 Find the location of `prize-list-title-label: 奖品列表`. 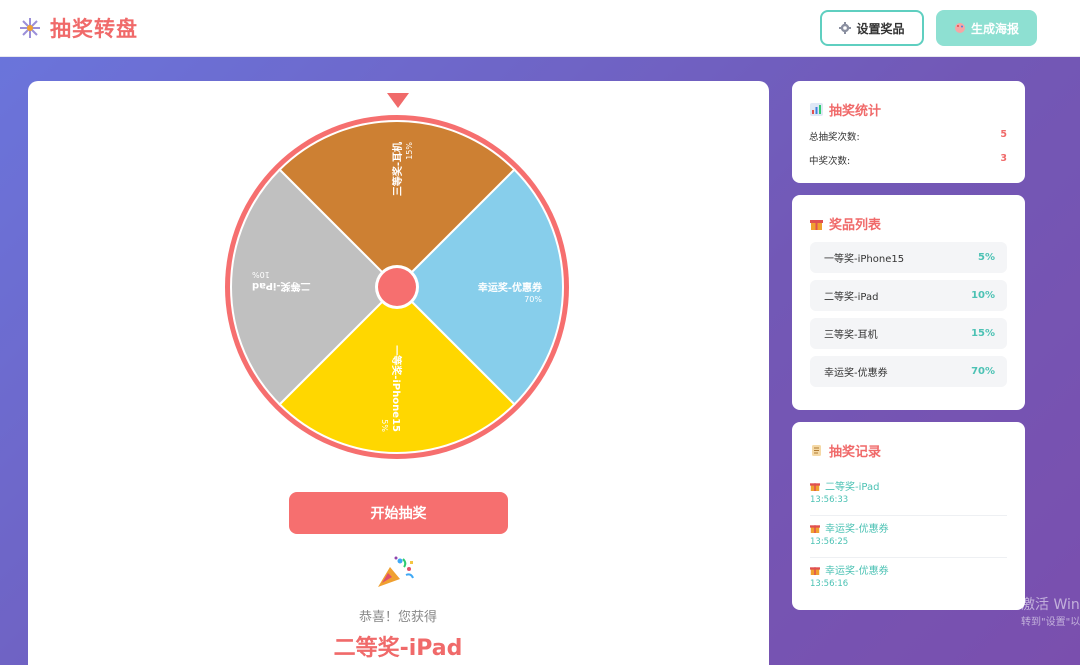

prize-list-title-label: 奖品列表 is located at coordinates (855, 225).